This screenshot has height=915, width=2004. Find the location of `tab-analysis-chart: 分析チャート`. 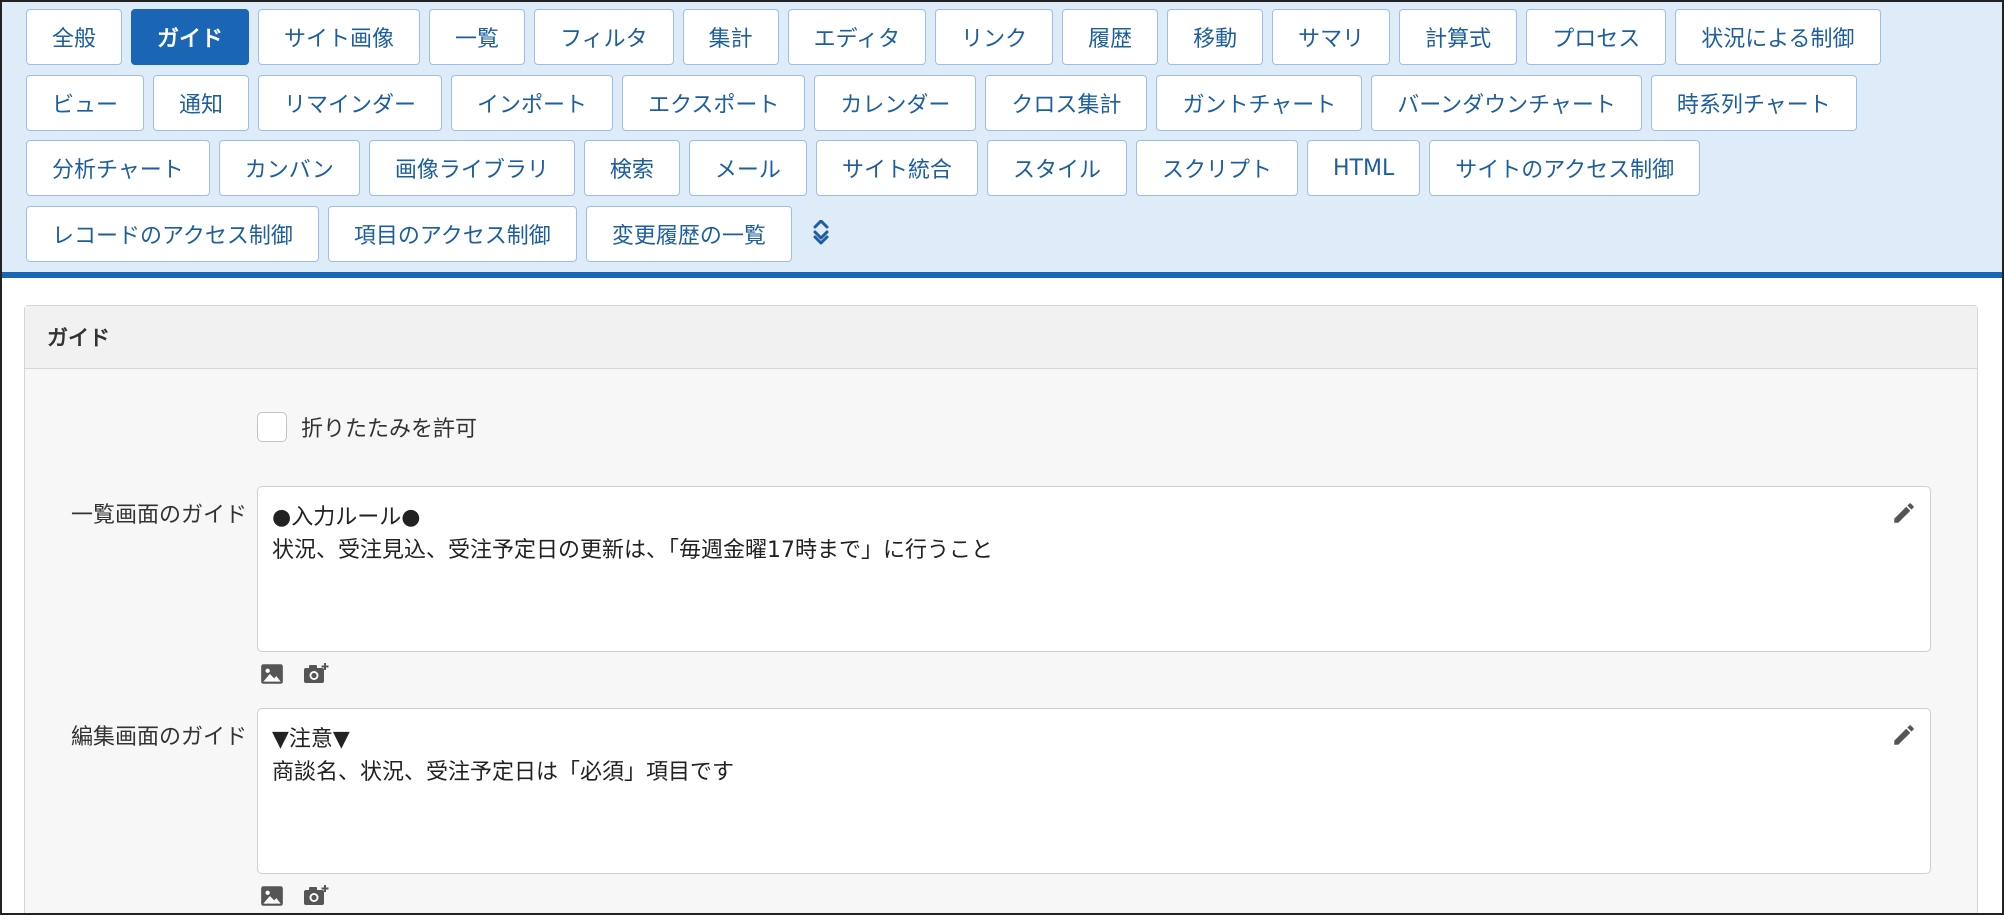

tab-analysis-chart: 分析チャート is located at coordinates (118, 168).